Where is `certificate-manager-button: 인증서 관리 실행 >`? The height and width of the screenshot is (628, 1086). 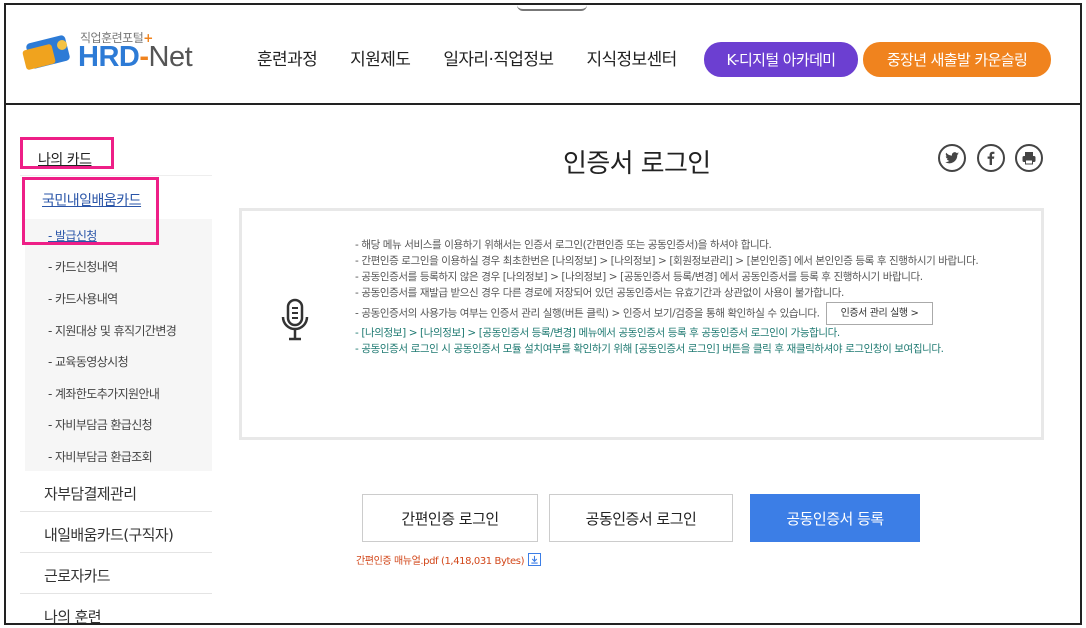
certificate-manager-button: 인증서 관리 실행 > is located at coordinates (879, 313).